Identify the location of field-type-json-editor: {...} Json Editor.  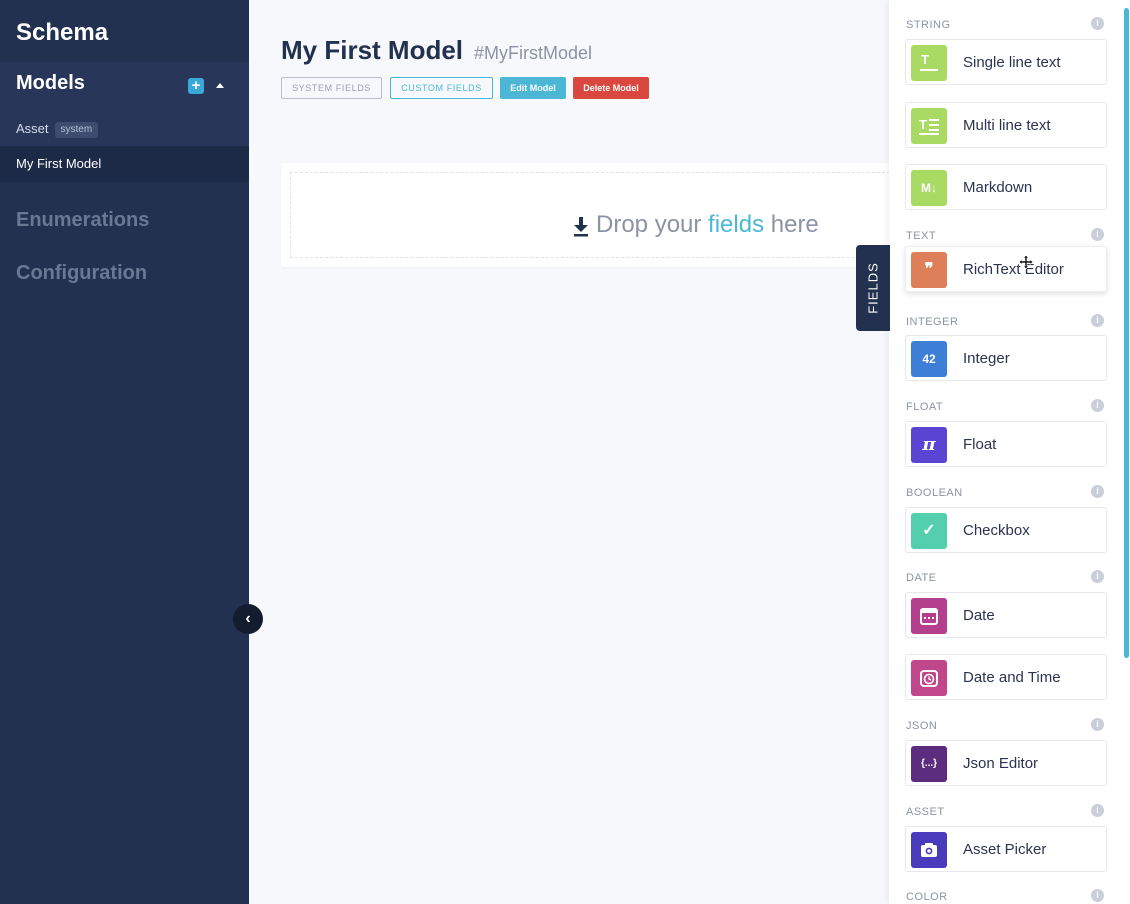
(1006, 763).